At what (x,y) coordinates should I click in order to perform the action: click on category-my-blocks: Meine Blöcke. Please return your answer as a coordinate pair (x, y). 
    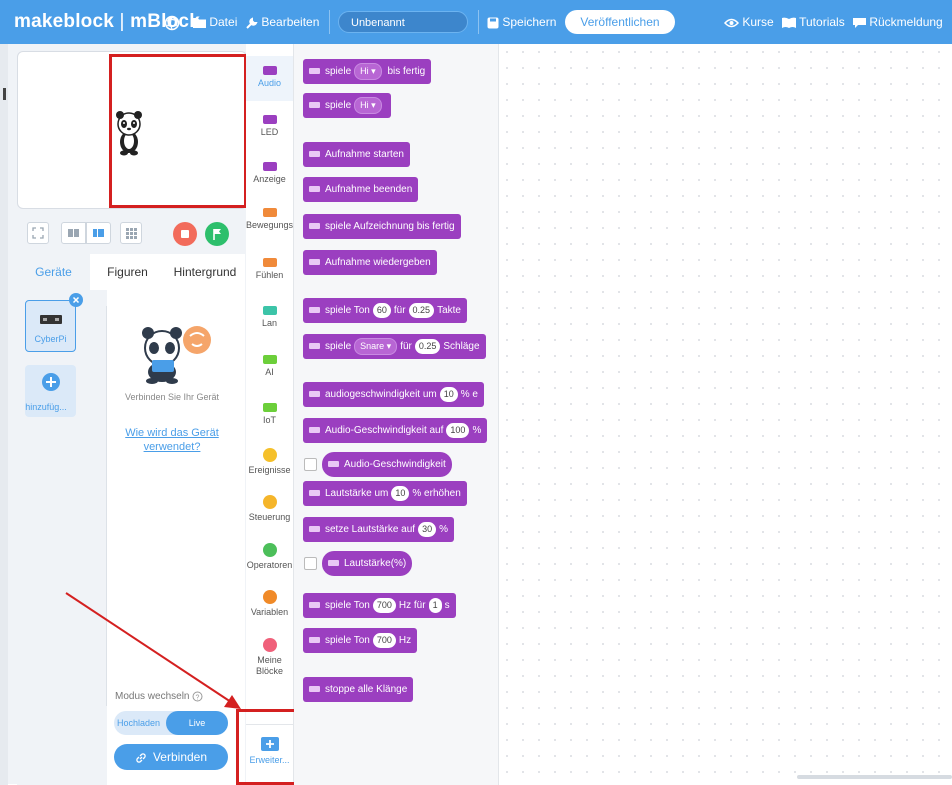
    Looking at the image, I should click on (269, 657).